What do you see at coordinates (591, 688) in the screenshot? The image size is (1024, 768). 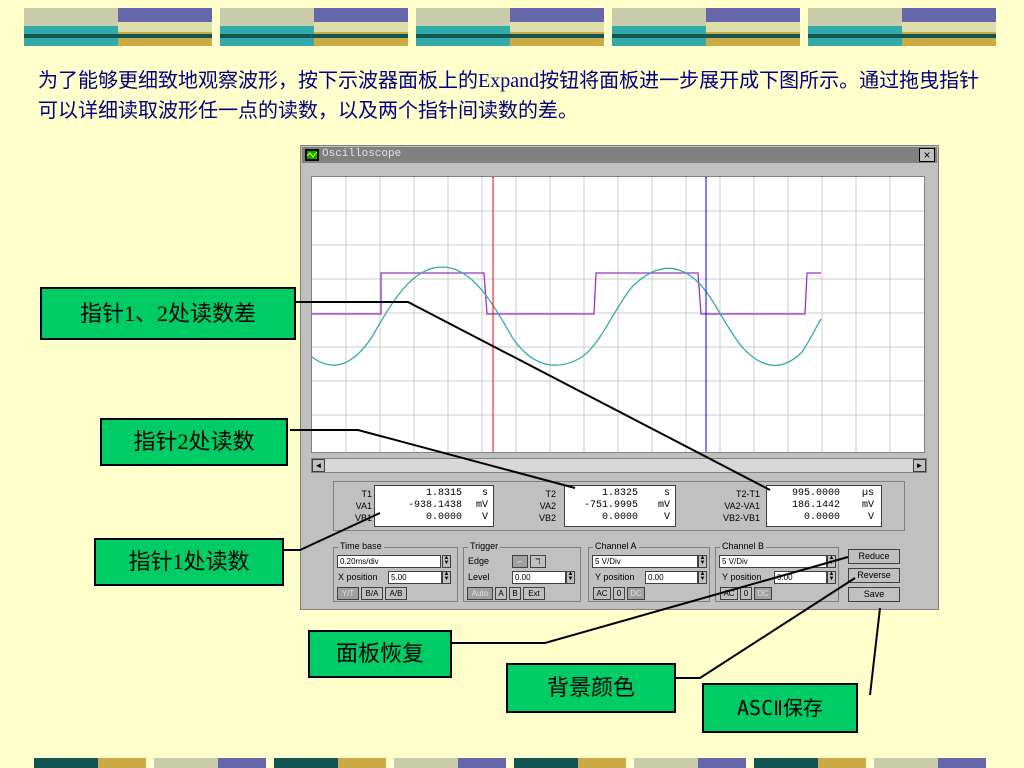 I see `background-color-callout: 背景颜色` at bounding box center [591, 688].